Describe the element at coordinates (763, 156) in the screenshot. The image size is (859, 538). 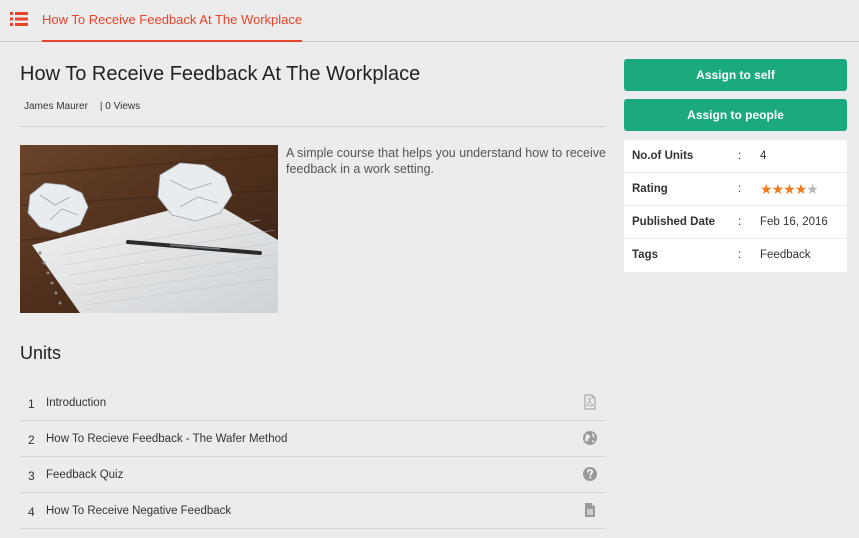
I see `units-count: 4` at that location.